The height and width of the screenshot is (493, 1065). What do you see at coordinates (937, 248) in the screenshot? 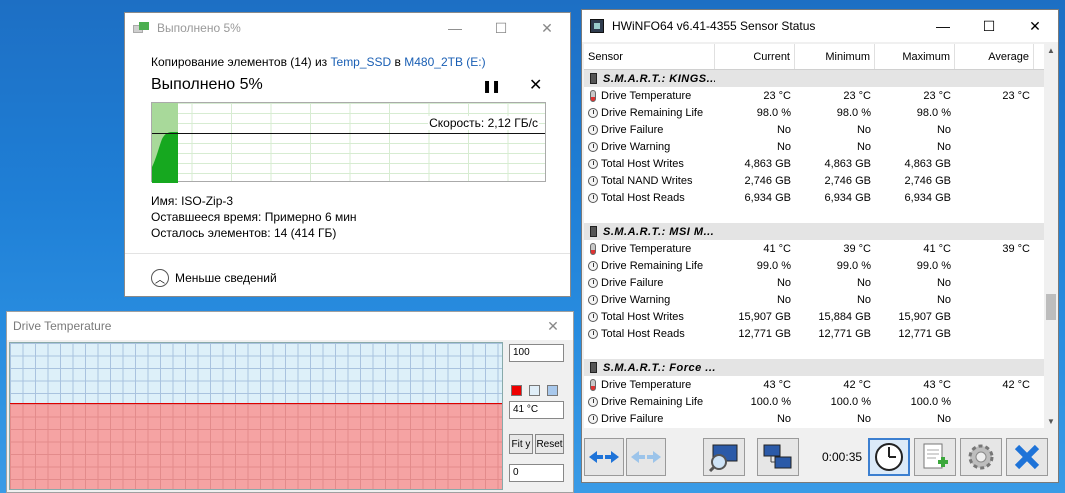
I see `sensor-maximum: 41 °C` at bounding box center [937, 248].